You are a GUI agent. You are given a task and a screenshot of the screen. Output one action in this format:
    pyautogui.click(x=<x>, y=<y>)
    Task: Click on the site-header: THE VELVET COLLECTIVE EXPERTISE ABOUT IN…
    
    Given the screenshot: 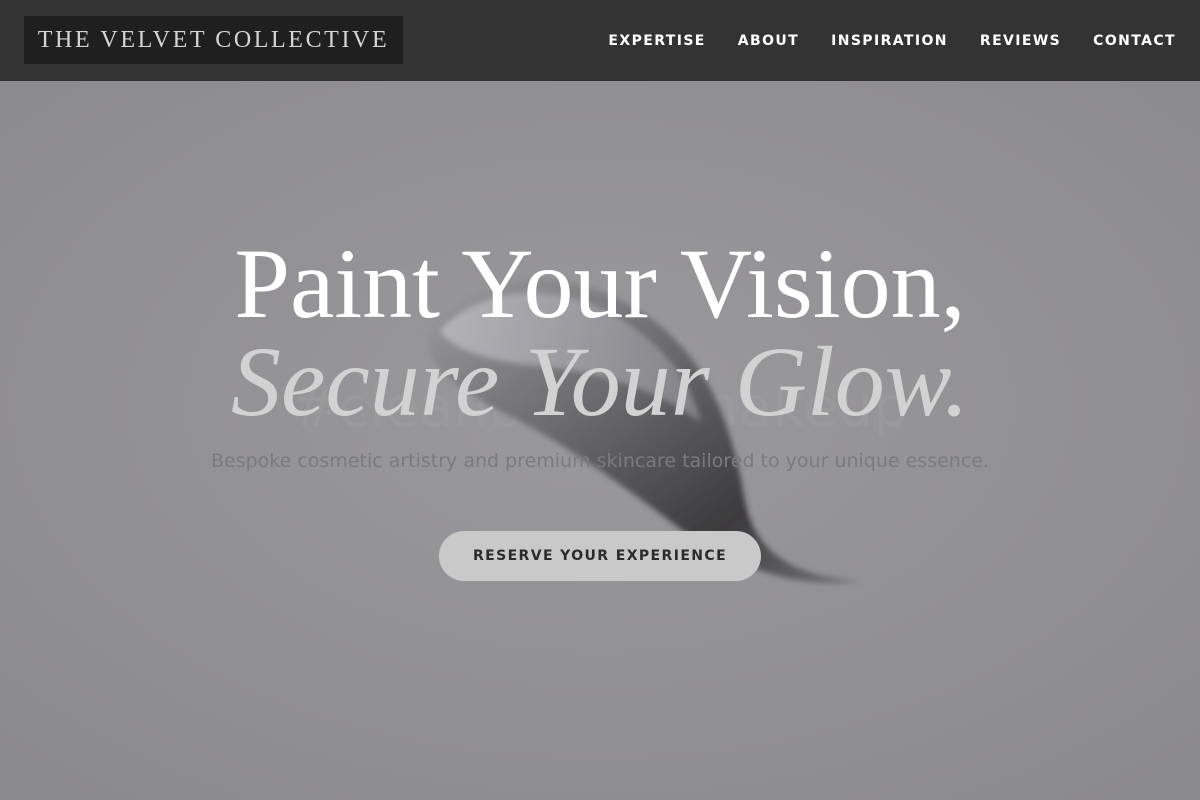 What is the action you would take?
    pyautogui.click(x=600, y=40)
    